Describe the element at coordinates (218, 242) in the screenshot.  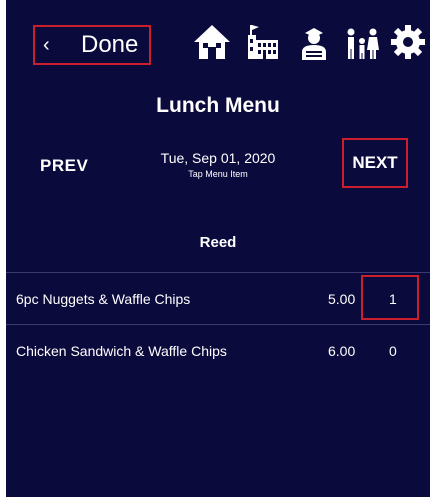
I see `section-header: Reed` at that location.